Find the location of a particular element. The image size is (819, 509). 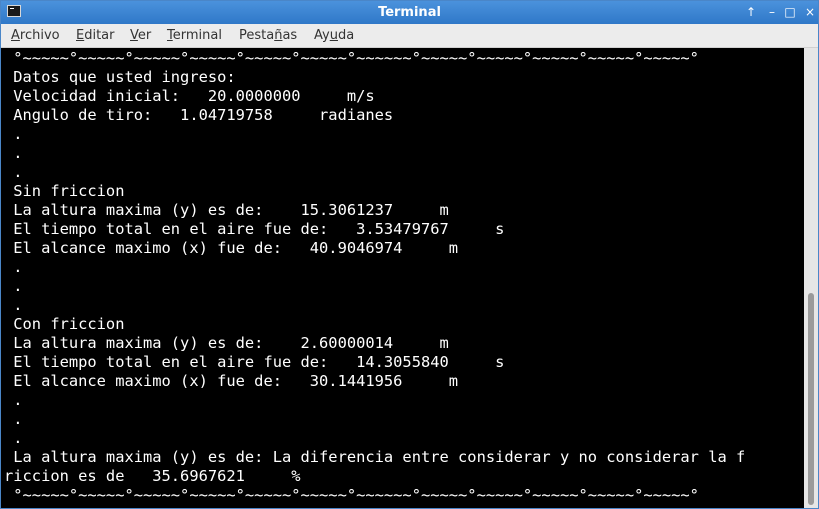

terminal-line: riccion es de 35.6967621 % is located at coordinates (152, 476).